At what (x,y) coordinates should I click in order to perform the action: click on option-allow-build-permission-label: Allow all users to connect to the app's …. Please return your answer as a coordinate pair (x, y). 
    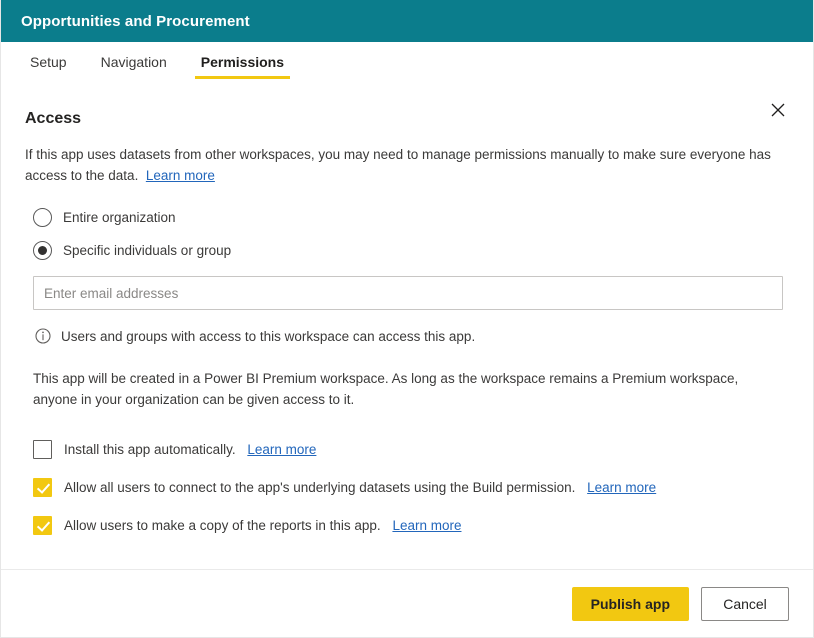
    Looking at the image, I should click on (360, 487).